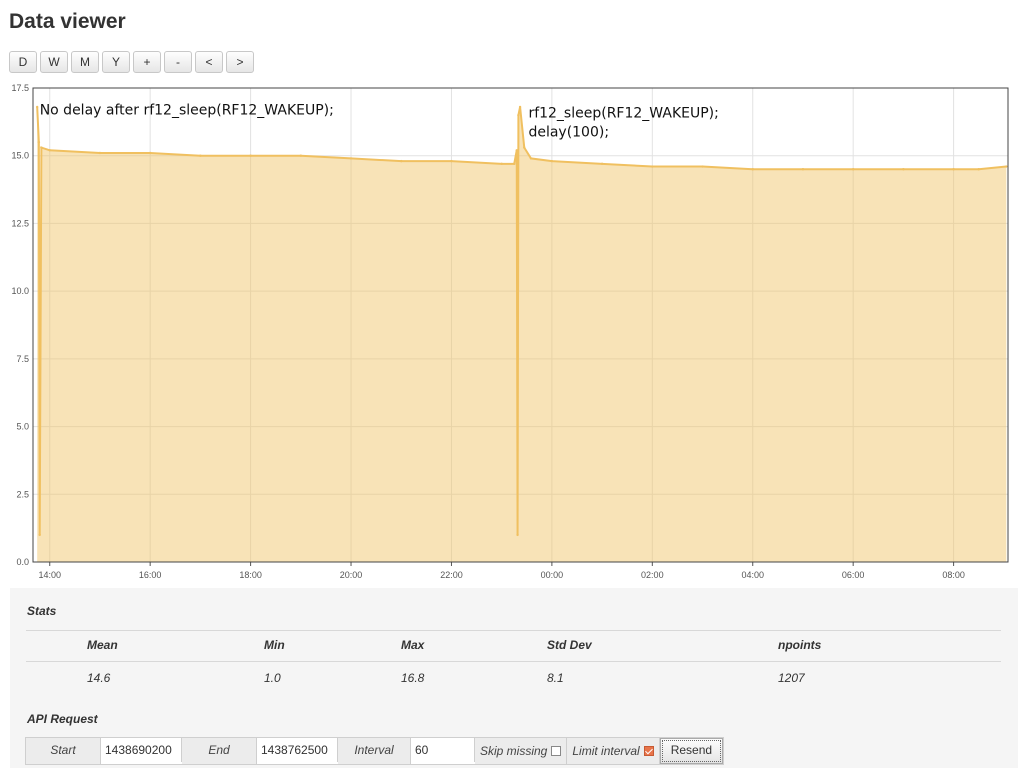 This screenshot has width=1024, height=768. I want to click on skip-missing-label: Skip missing, so click(514, 751).